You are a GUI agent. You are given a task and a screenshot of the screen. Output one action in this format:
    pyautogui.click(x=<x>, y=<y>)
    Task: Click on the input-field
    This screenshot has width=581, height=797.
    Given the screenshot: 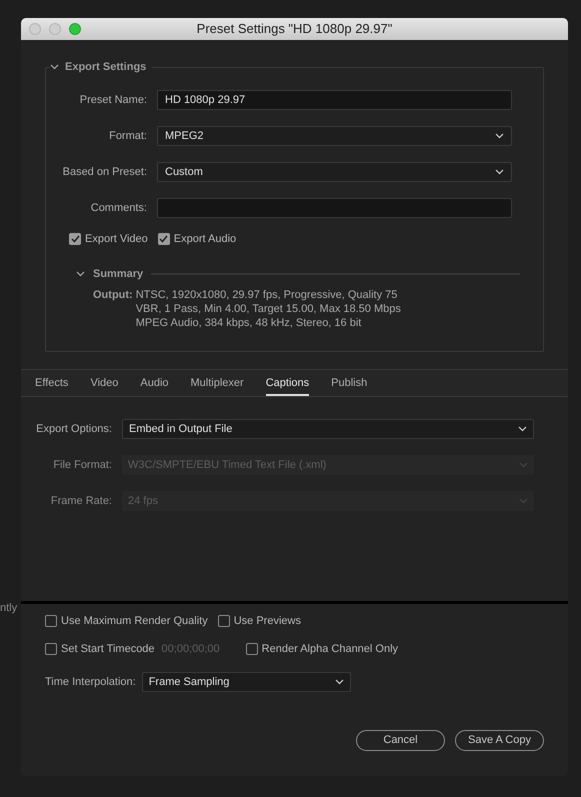 What is the action you would take?
    pyautogui.click(x=334, y=208)
    